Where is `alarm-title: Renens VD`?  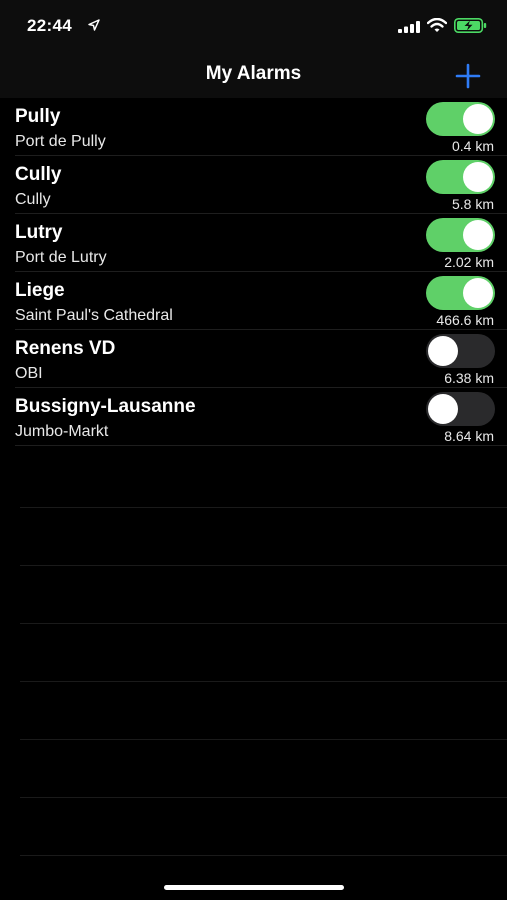 alarm-title: Renens VD is located at coordinates (65, 348).